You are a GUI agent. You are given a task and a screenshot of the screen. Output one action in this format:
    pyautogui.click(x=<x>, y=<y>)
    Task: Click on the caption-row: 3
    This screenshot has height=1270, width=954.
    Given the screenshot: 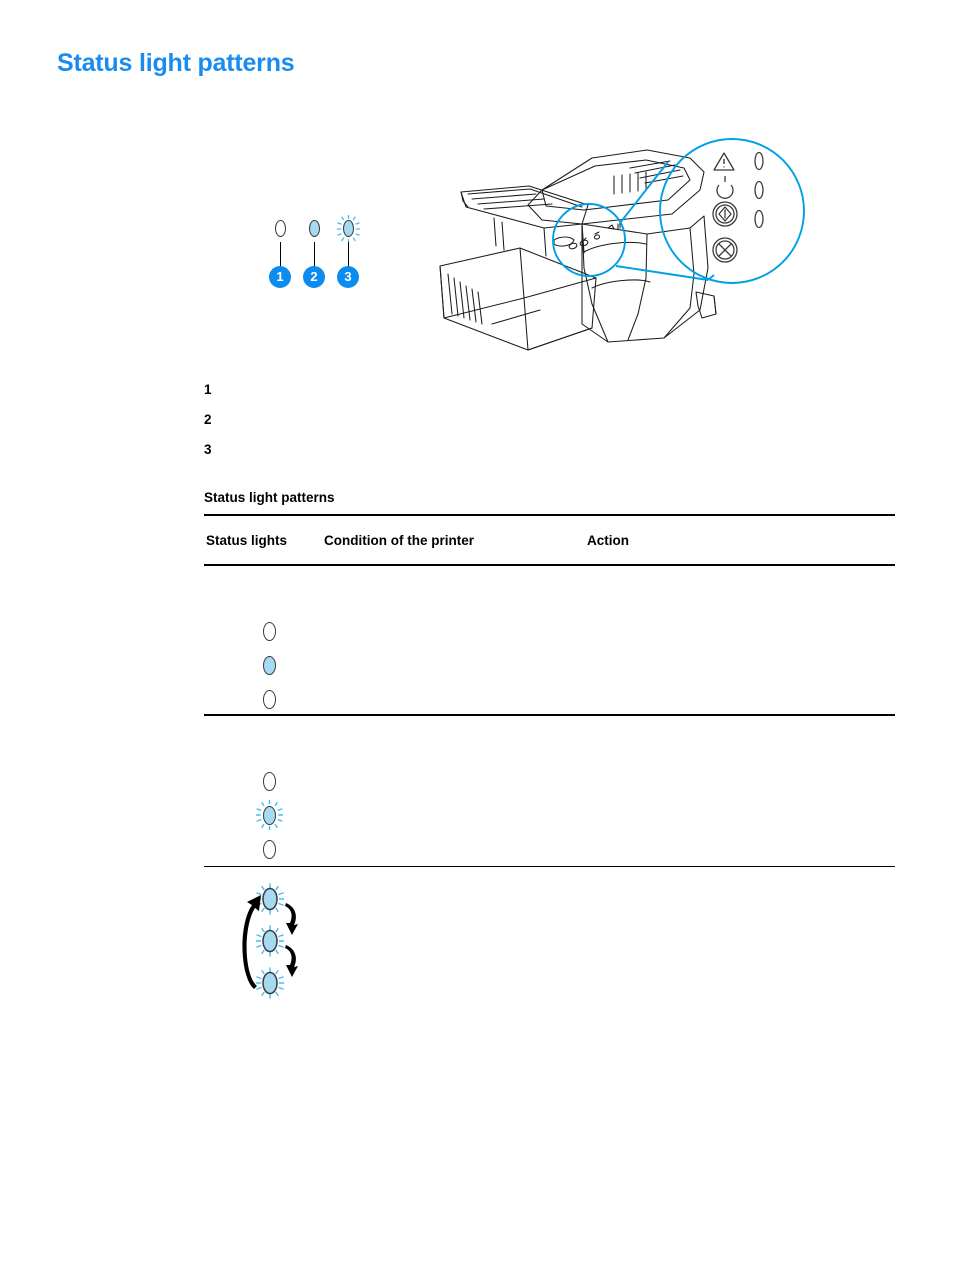 What is the action you would take?
    pyautogui.click(x=554, y=450)
    